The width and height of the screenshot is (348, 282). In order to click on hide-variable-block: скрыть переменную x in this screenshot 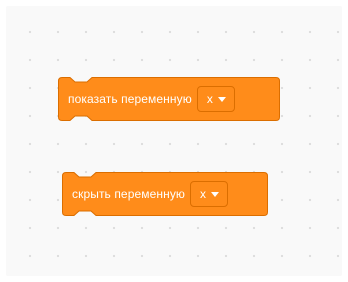, I will do `click(165, 194)`.